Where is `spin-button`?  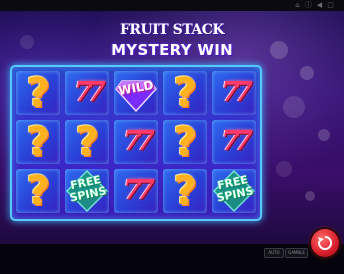 spin-button is located at coordinates (325, 243).